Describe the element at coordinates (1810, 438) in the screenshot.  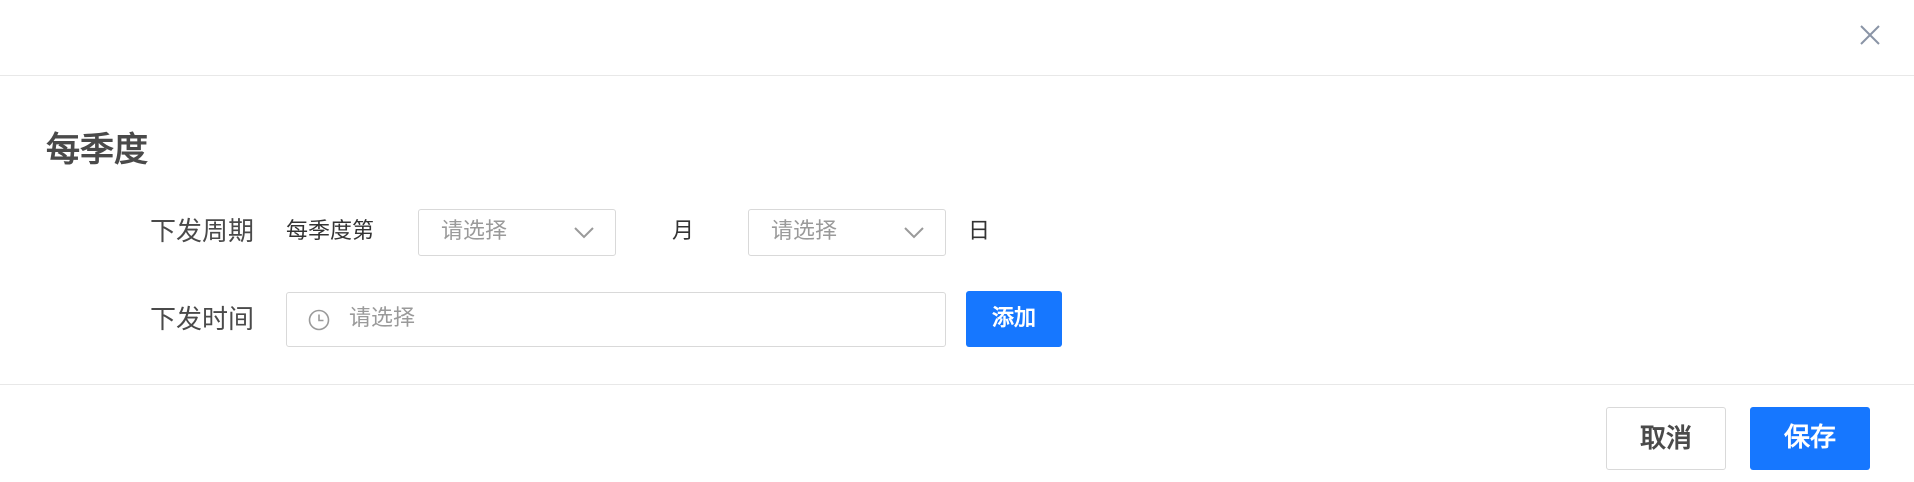
I see `save-button: 保存` at that location.